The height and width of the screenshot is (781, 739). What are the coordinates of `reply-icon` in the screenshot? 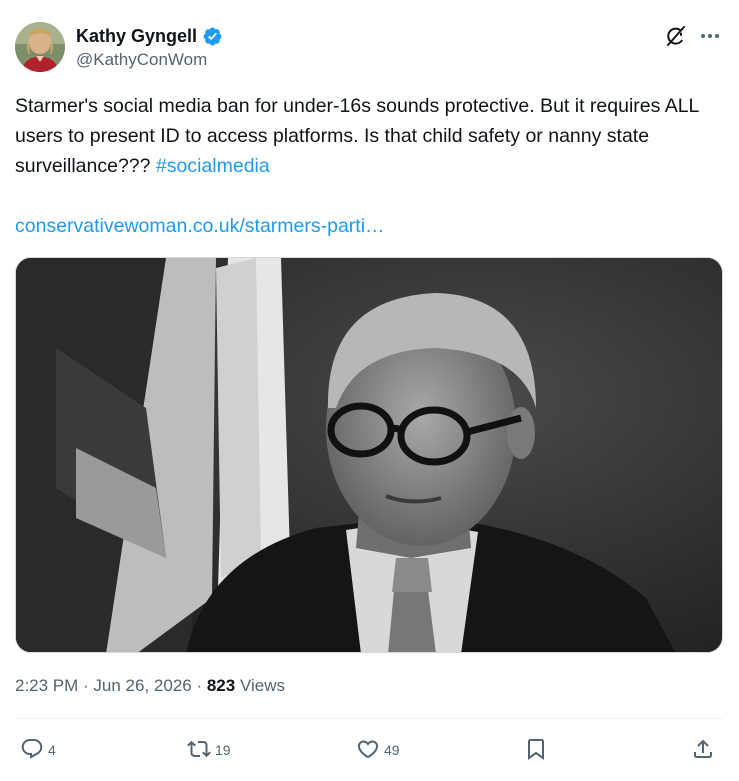 It's located at (32, 750).